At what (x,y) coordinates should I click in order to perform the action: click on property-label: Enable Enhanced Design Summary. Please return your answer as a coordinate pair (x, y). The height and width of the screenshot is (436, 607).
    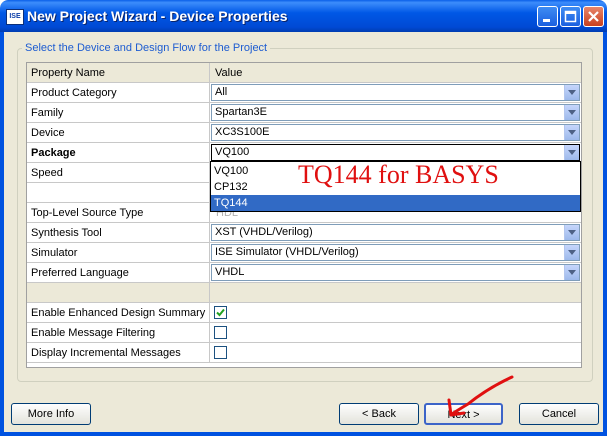
    Looking at the image, I should click on (118, 313).